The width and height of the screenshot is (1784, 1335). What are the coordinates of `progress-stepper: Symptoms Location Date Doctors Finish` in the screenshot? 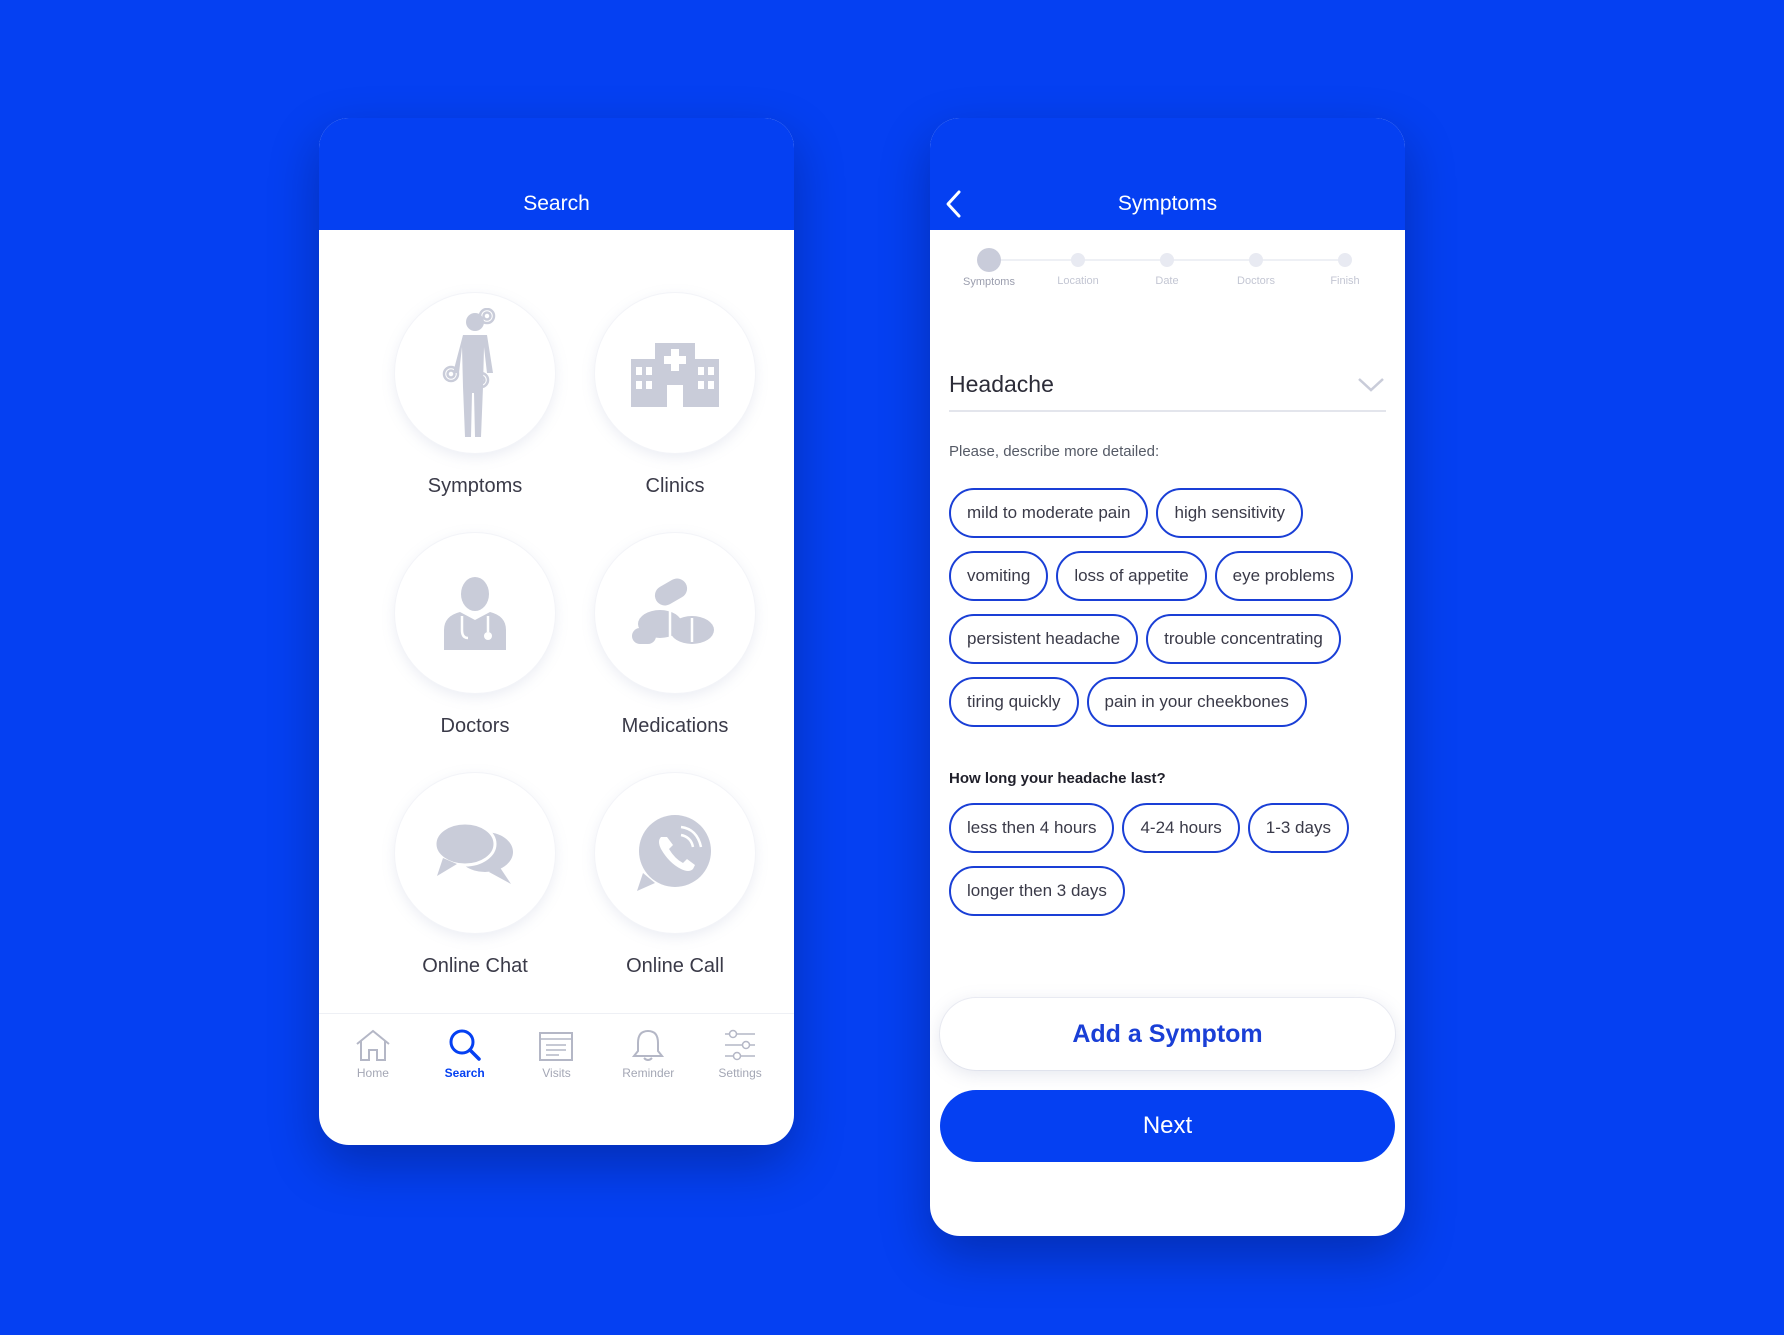 It's located at (1167, 278).